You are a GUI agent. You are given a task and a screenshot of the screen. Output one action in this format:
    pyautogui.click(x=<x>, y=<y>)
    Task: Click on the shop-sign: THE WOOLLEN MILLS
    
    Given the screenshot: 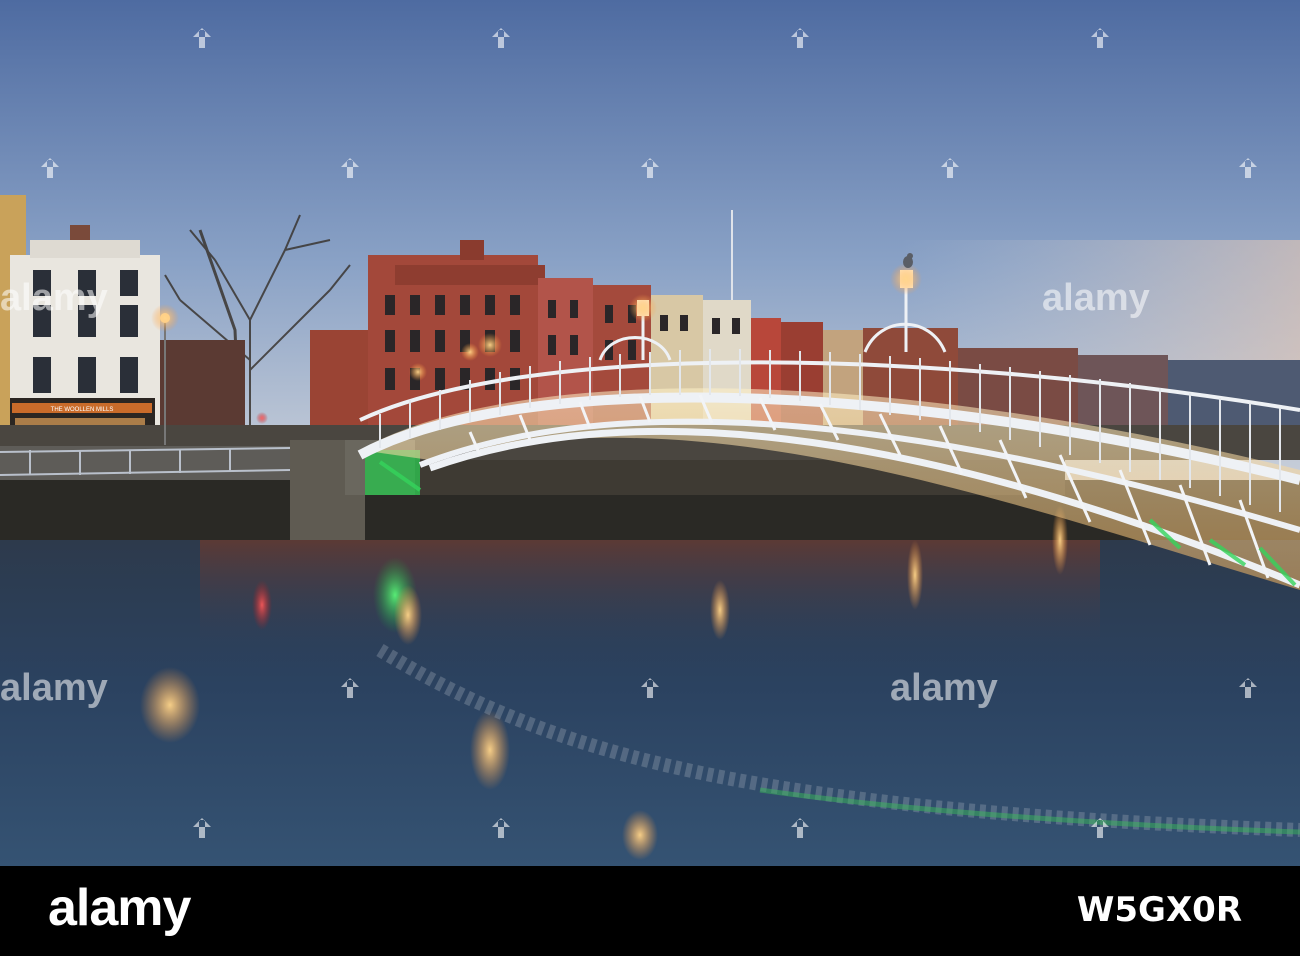 What is the action you would take?
    pyautogui.click(x=82, y=410)
    